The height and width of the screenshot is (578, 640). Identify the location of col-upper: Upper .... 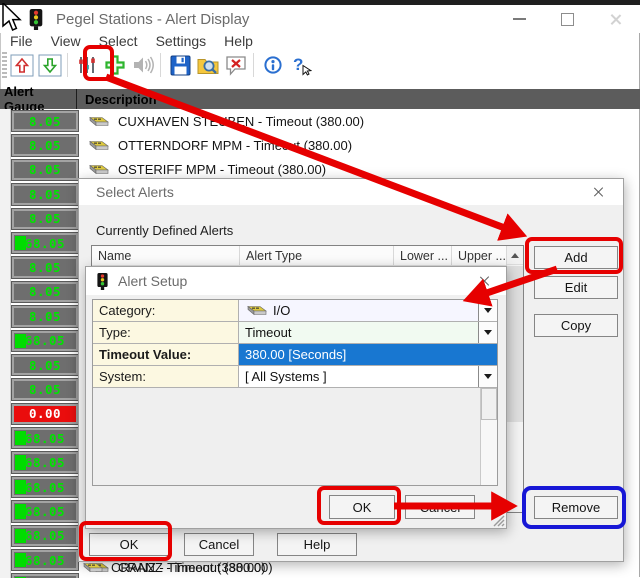
(479, 255).